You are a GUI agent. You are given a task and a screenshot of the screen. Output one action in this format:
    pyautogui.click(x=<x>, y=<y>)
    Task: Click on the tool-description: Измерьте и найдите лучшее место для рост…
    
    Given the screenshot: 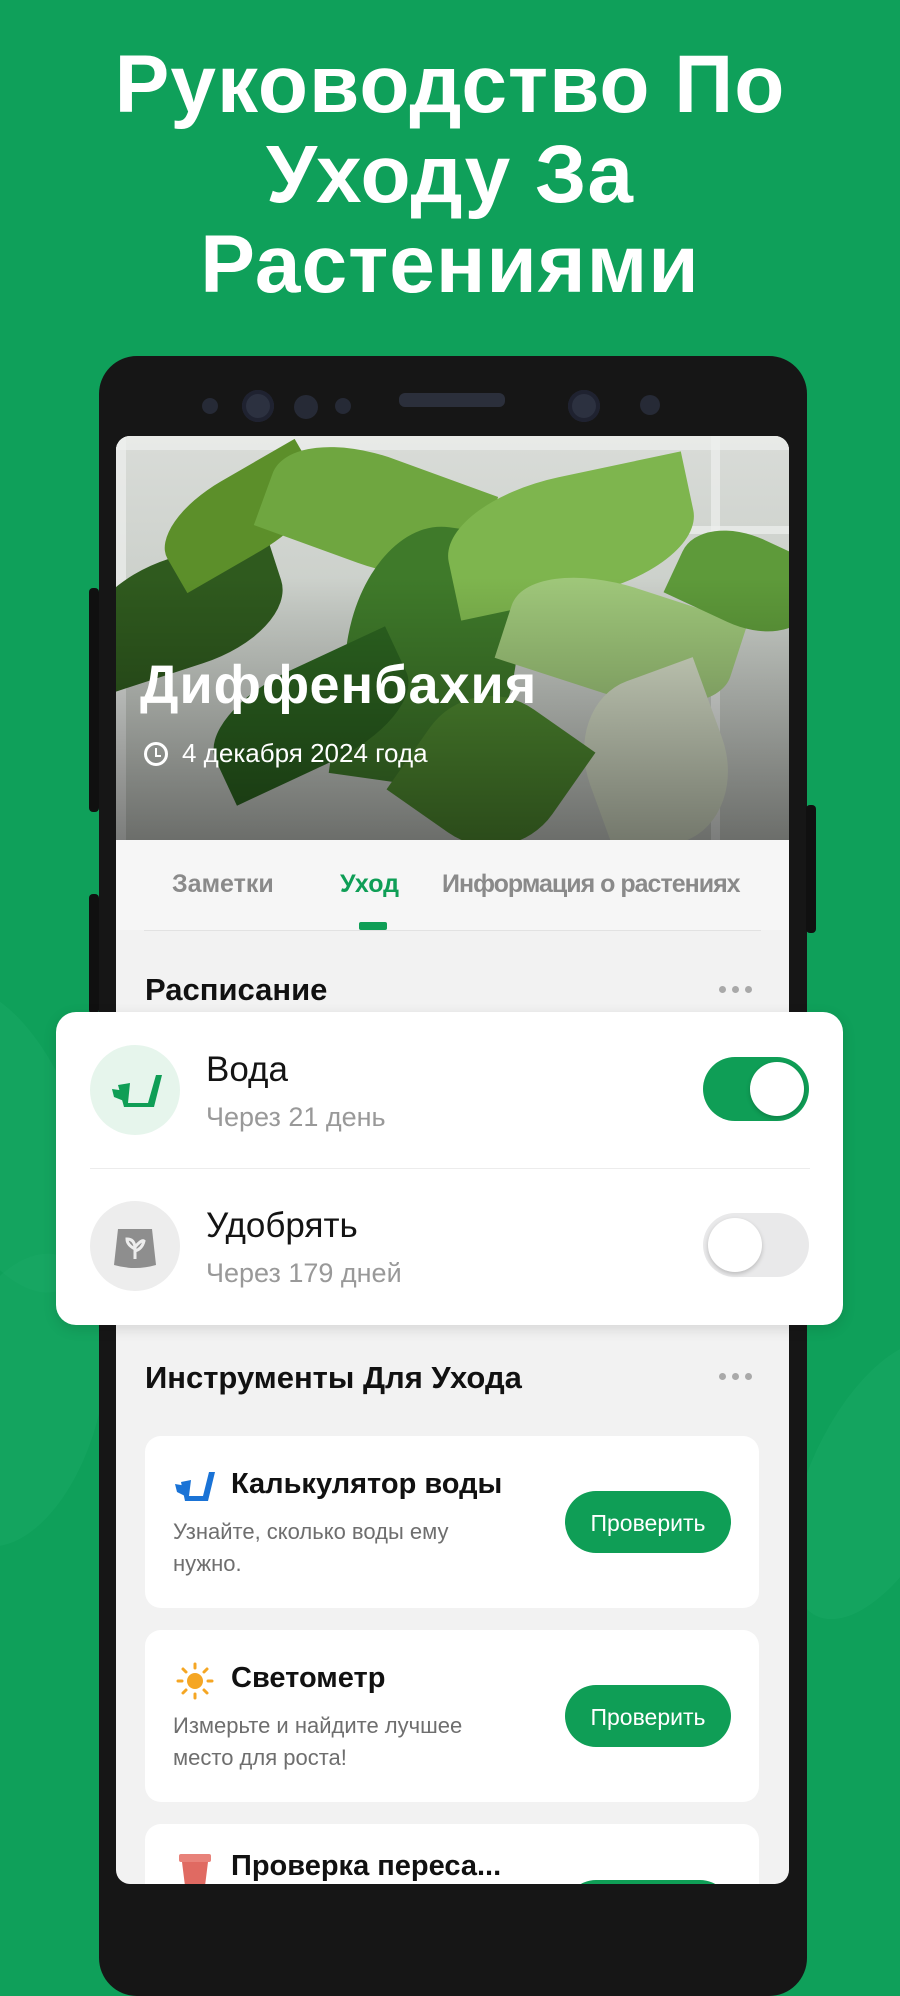 What is the action you would take?
    pyautogui.click(x=318, y=1741)
    